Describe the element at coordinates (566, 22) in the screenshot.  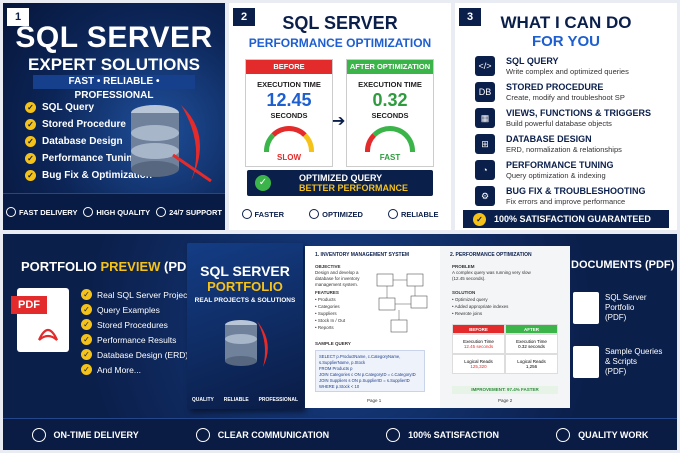
I see `panel-title: WHAT I CAN DO` at that location.